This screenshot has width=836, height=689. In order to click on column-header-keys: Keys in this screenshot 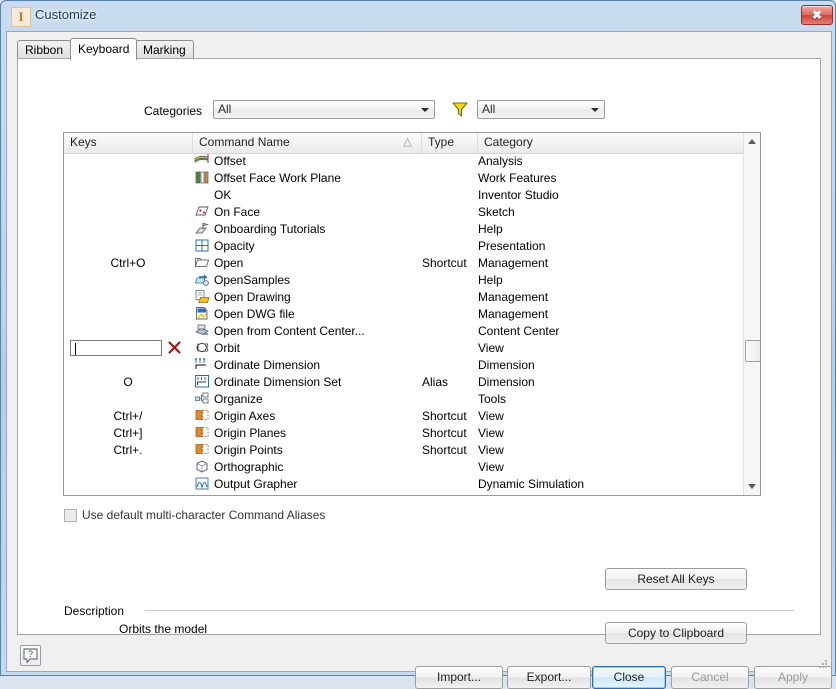, I will do `click(128, 143)`.